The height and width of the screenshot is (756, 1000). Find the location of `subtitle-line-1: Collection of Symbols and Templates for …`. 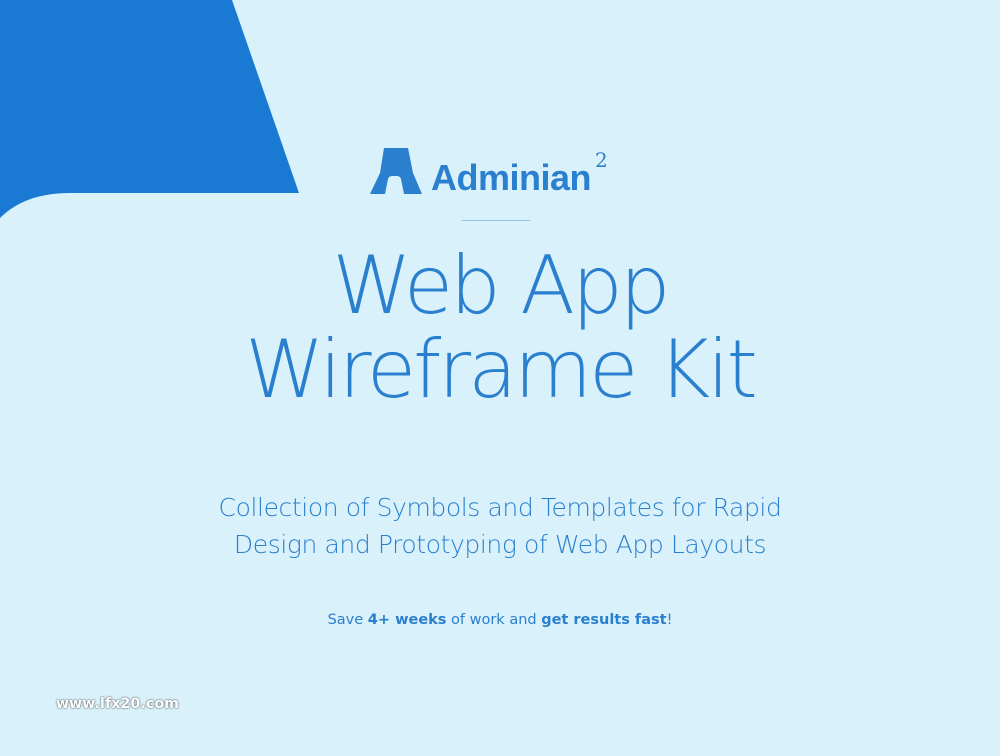

subtitle-line-1: Collection of Symbols and Templates for … is located at coordinates (500, 507).